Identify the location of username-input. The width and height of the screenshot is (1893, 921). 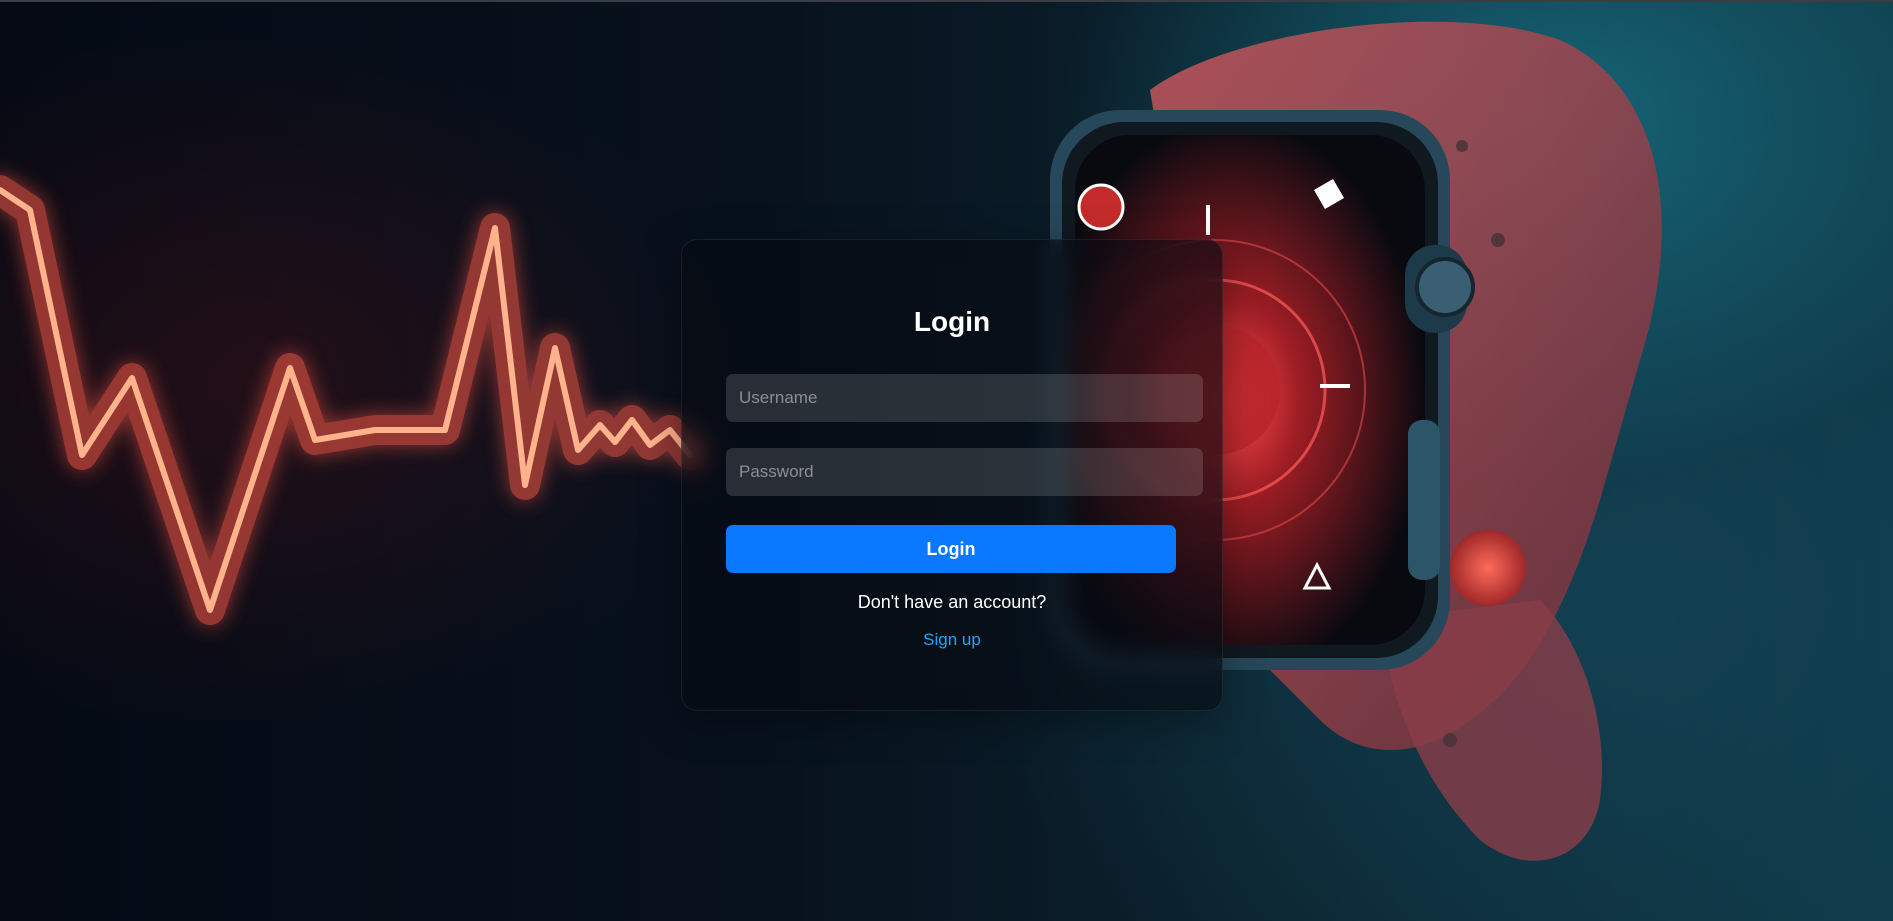
(964, 398).